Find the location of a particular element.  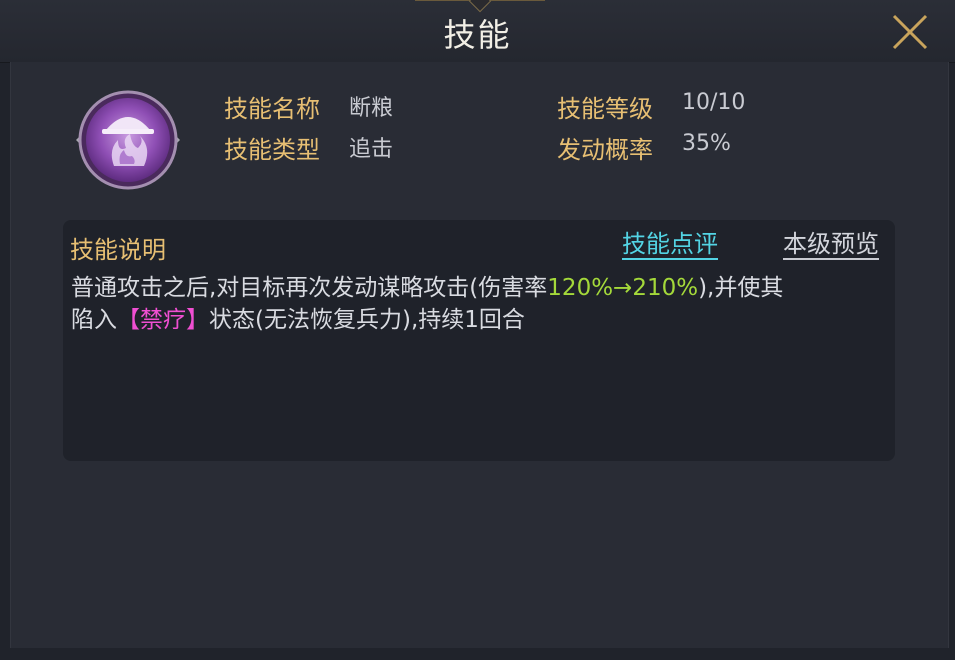

close-icon is located at coordinates (910, 32).